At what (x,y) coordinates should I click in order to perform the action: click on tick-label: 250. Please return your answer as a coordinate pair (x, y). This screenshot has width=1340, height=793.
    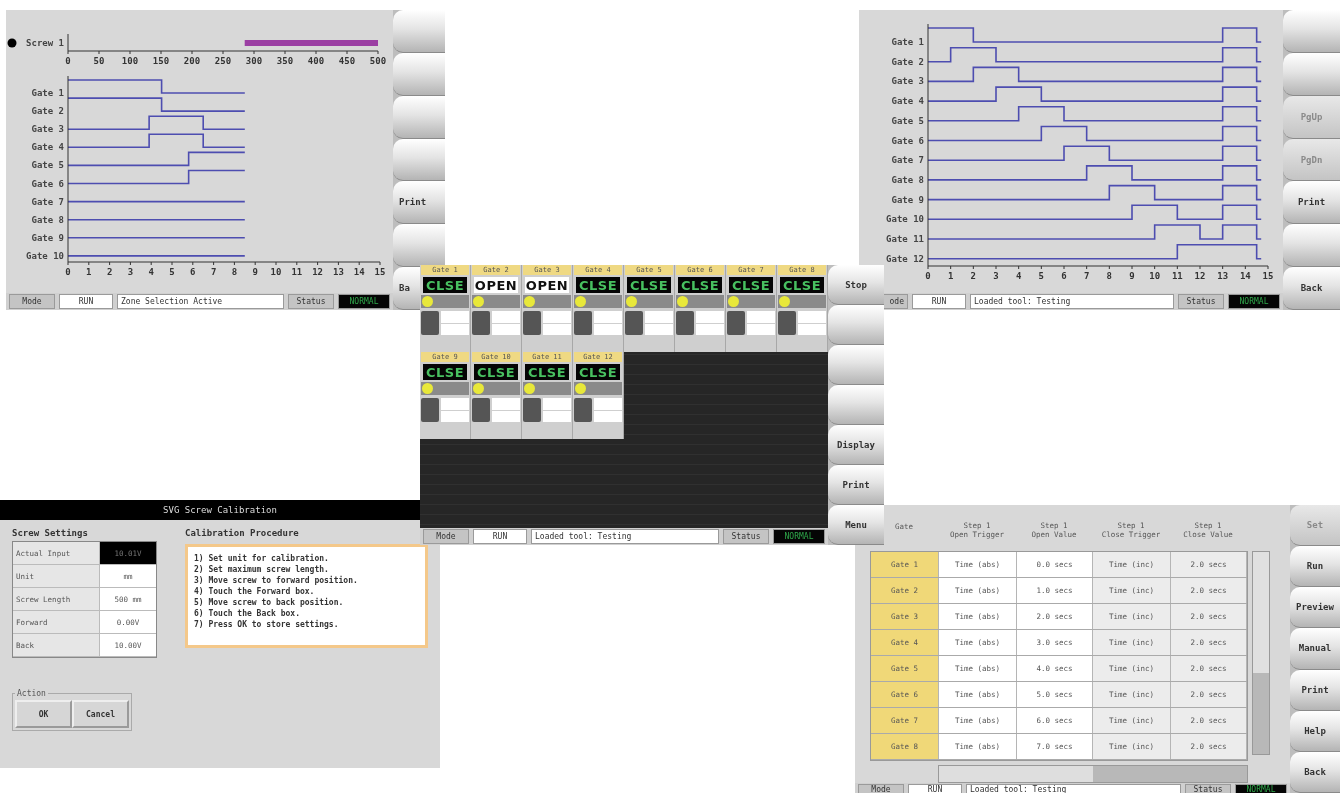
    Looking at the image, I should click on (223, 61).